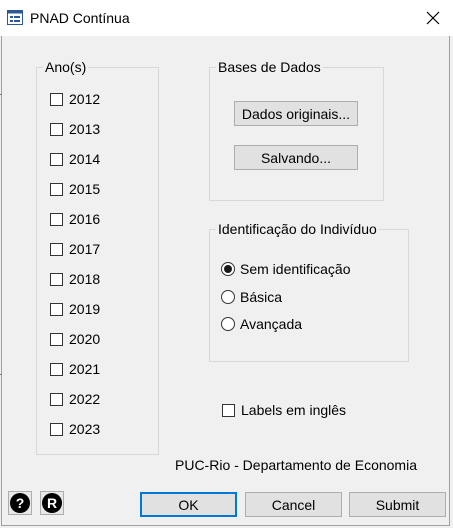  I want to click on year-checkbox-2018, so click(56, 279).